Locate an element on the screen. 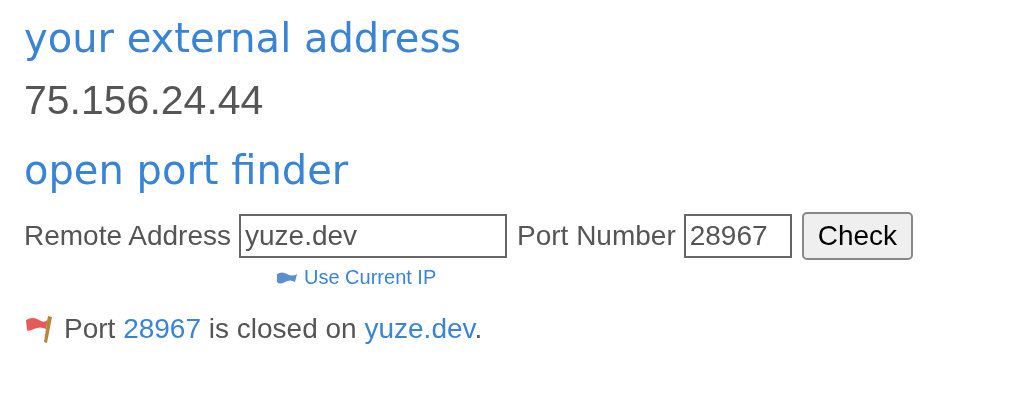 This screenshot has width=1012, height=406. field-label: Port Number is located at coordinates (596, 236).